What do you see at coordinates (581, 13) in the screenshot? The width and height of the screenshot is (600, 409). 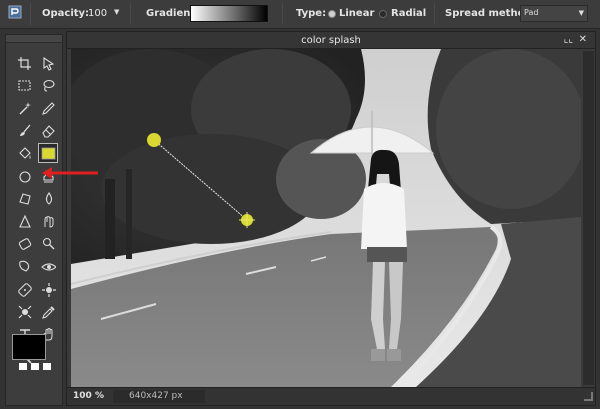 I see `chevron-down-icon: ▼` at bounding box center [581, 13].